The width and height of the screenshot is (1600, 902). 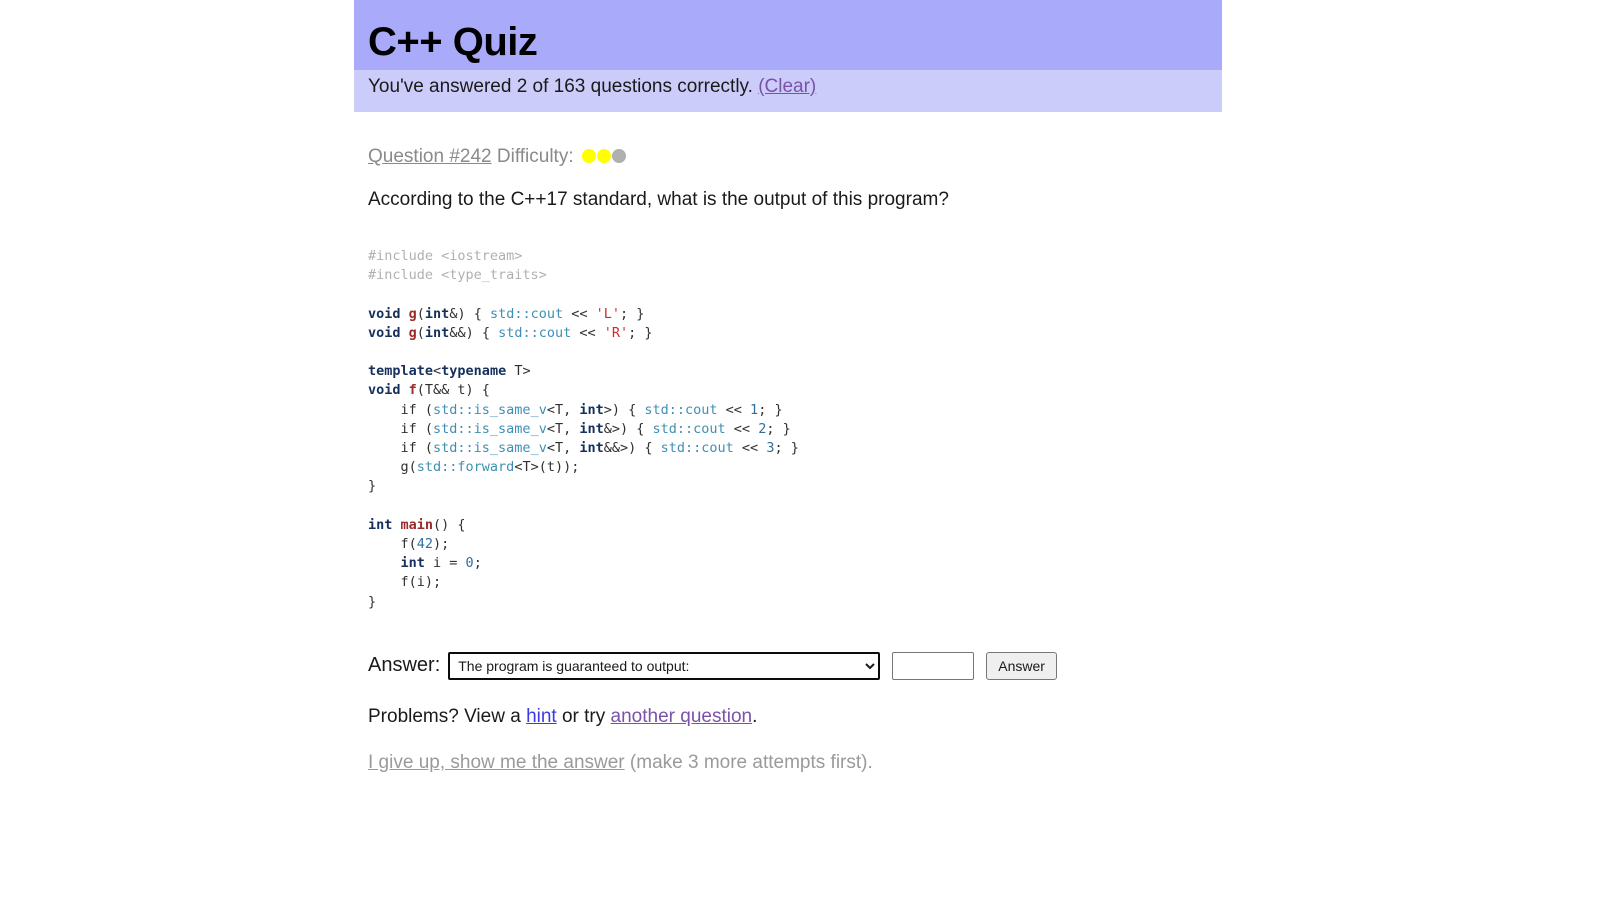 I want to click on code-token: <, so click(x=437, y=371).